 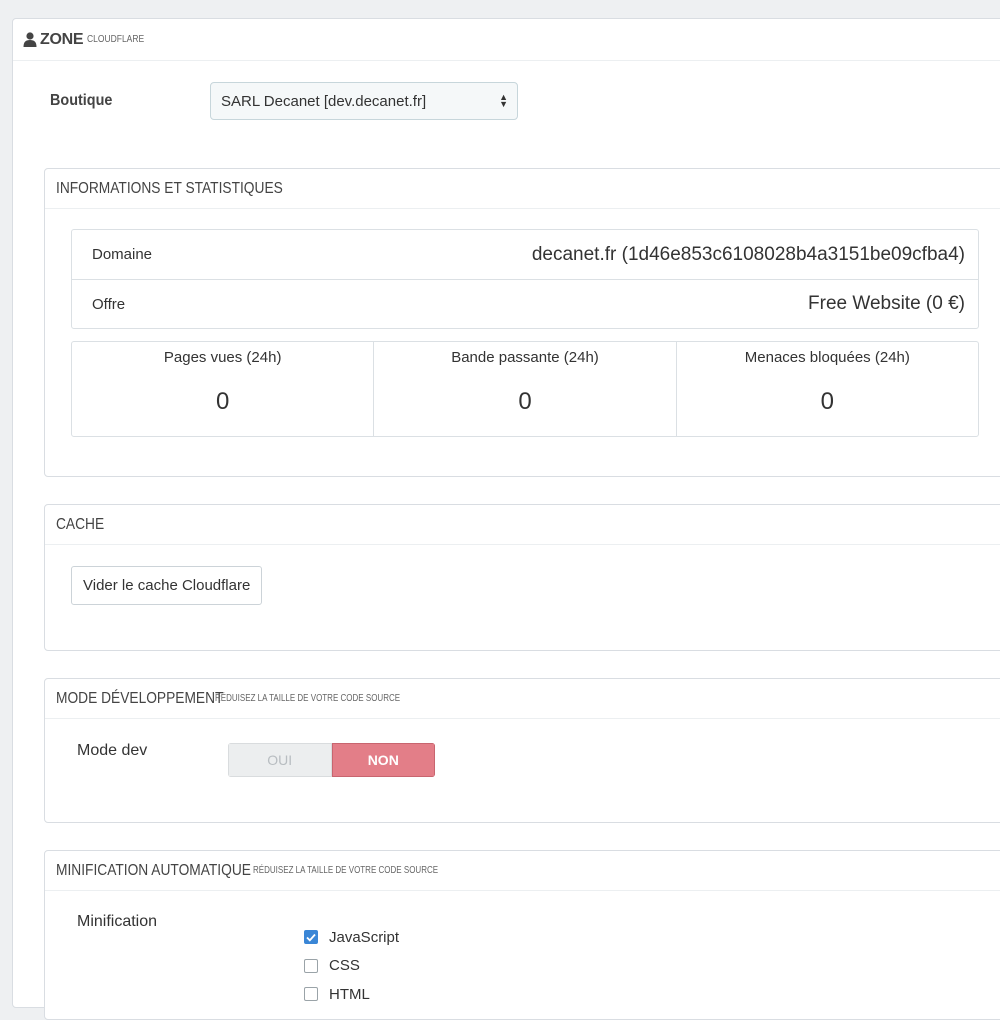 What do you see at coordinates (30, 39) in the screenshot?
I see `user-icon` at bounding box center [30, 39].